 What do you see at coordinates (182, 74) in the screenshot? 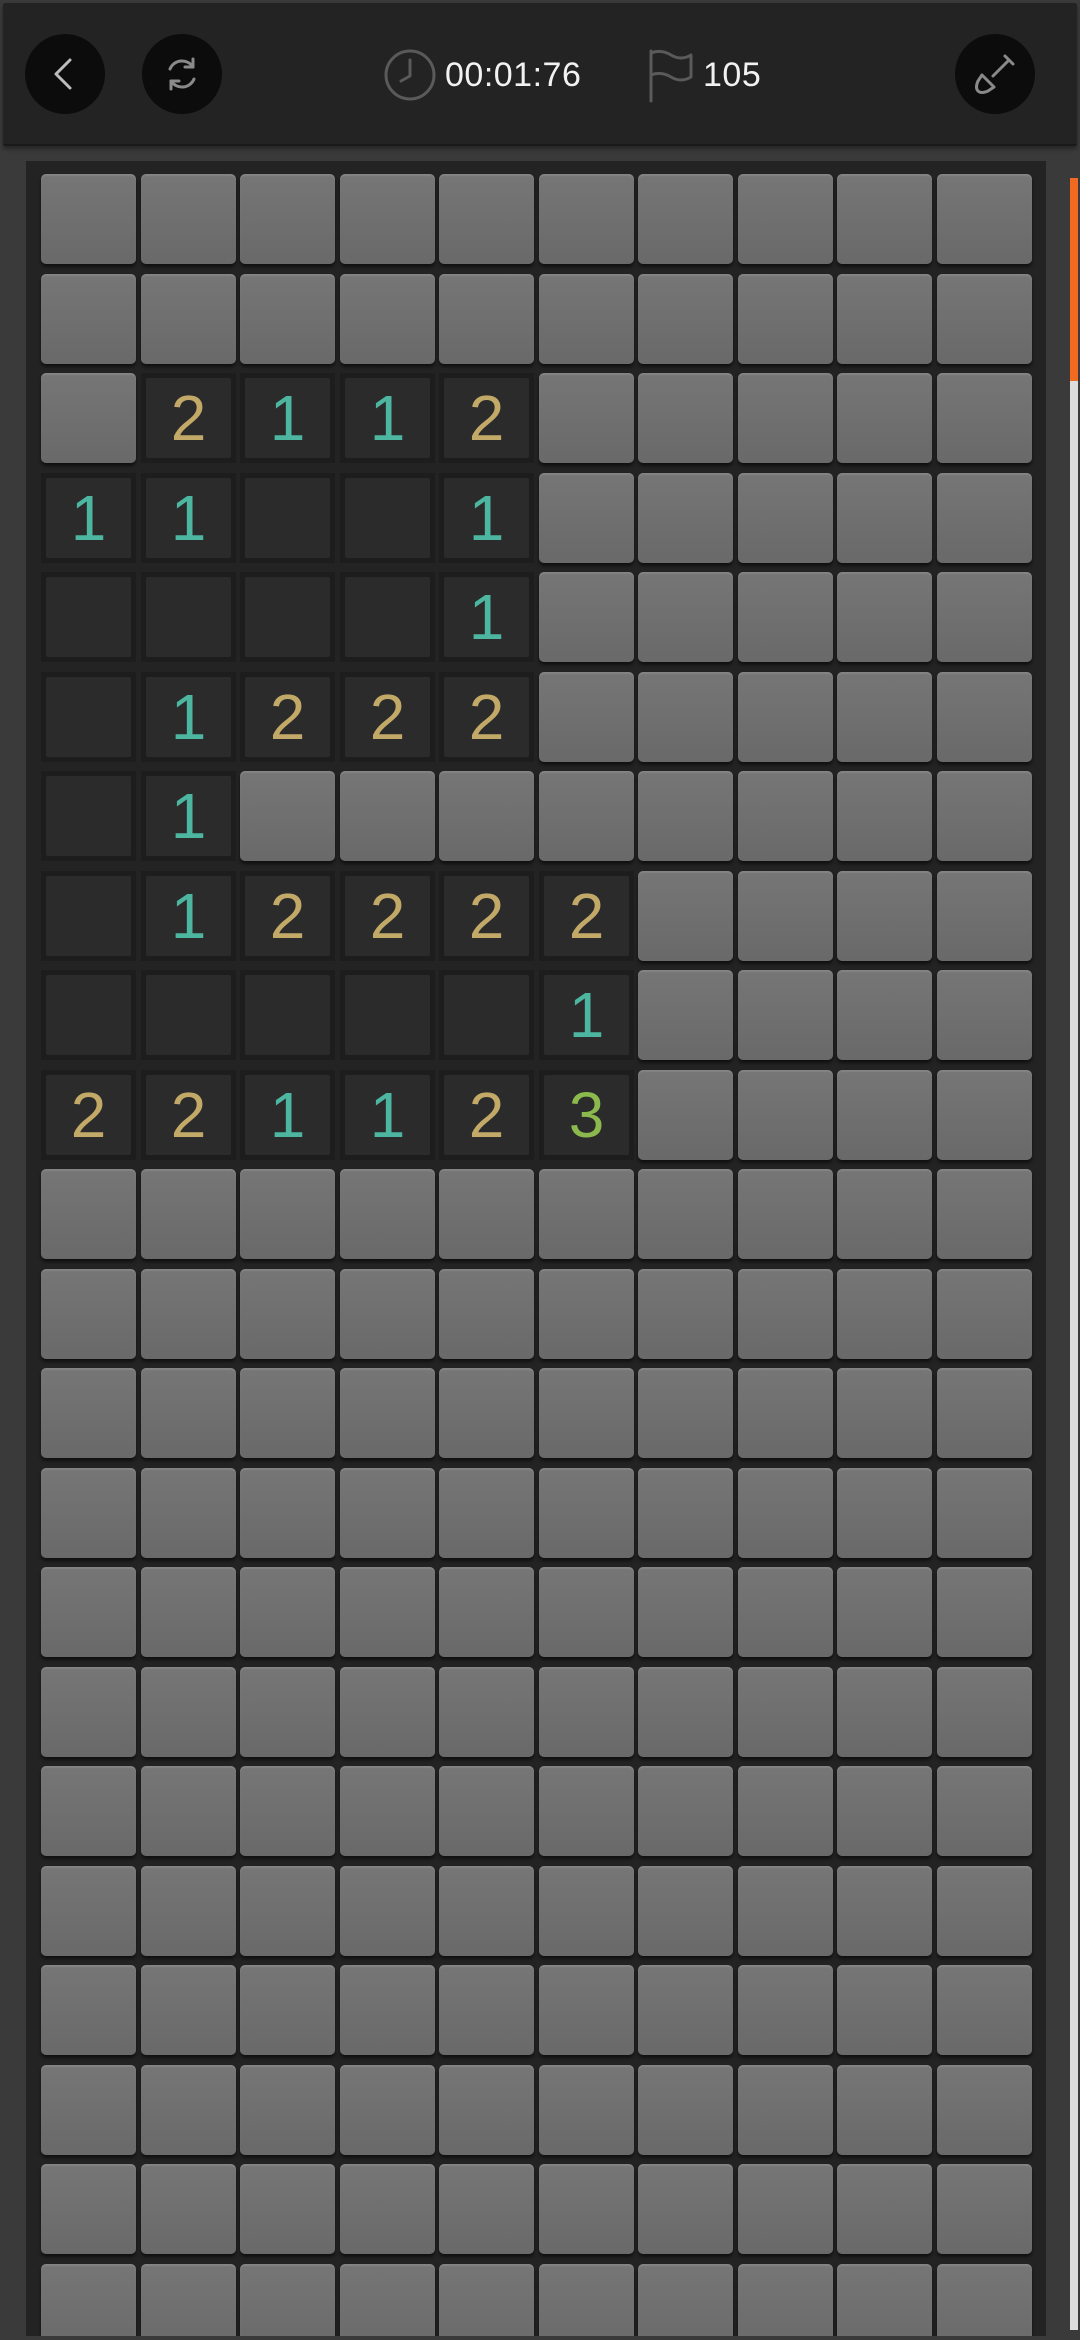
I see `restart-button` at bounding box center [182, 74].